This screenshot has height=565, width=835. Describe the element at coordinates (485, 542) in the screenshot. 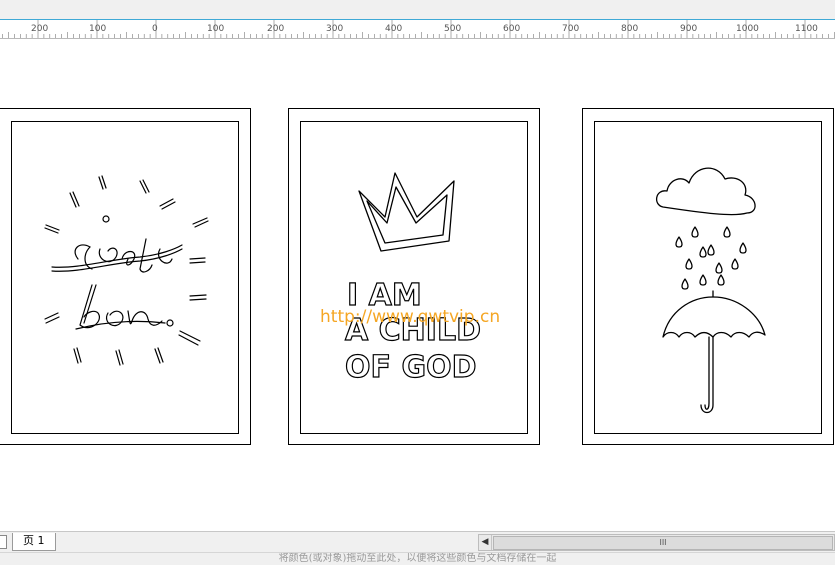

I see `scroll-left-icon: ◀` at that location.